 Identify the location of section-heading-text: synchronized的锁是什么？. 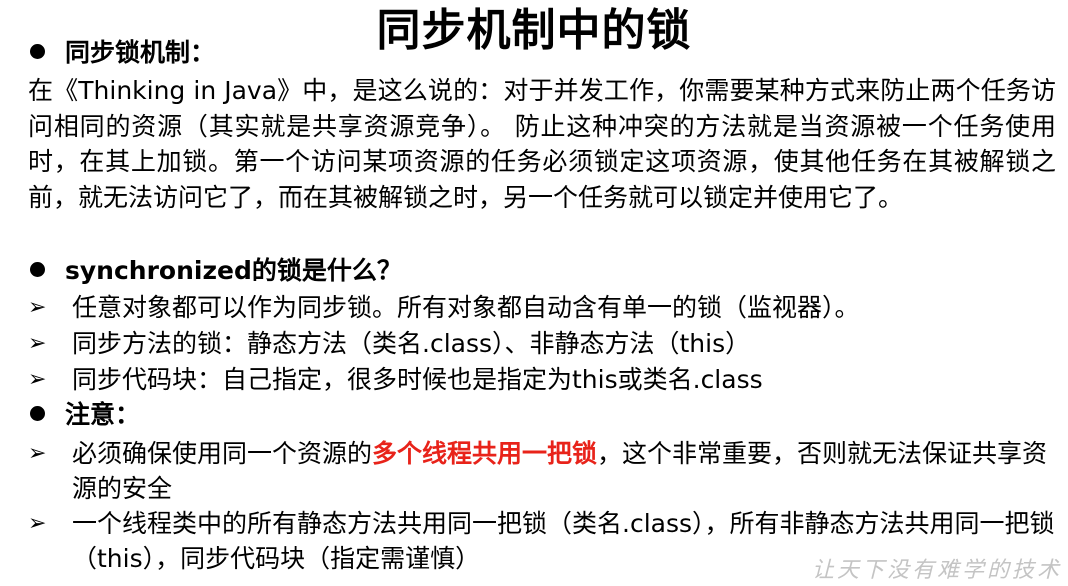
(233, 270).